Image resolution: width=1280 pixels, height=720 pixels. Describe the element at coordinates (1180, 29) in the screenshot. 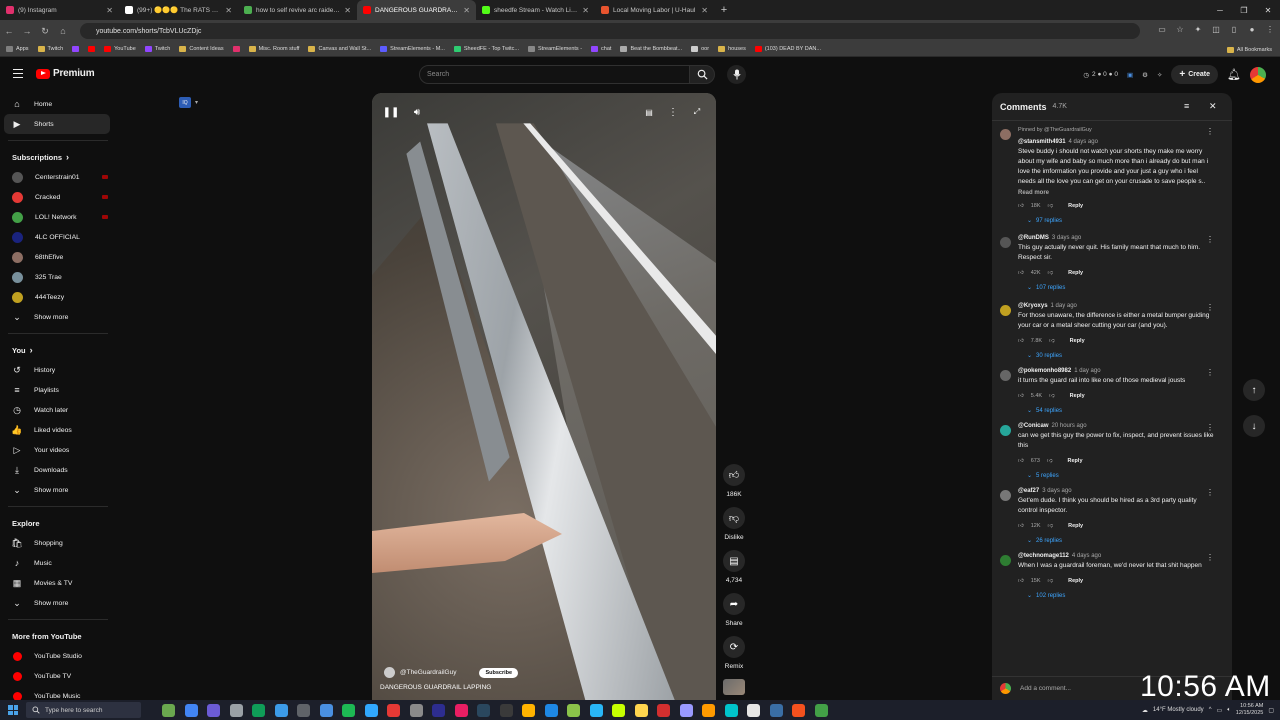

I see `bookmark-star-icon: ☆` at that location.